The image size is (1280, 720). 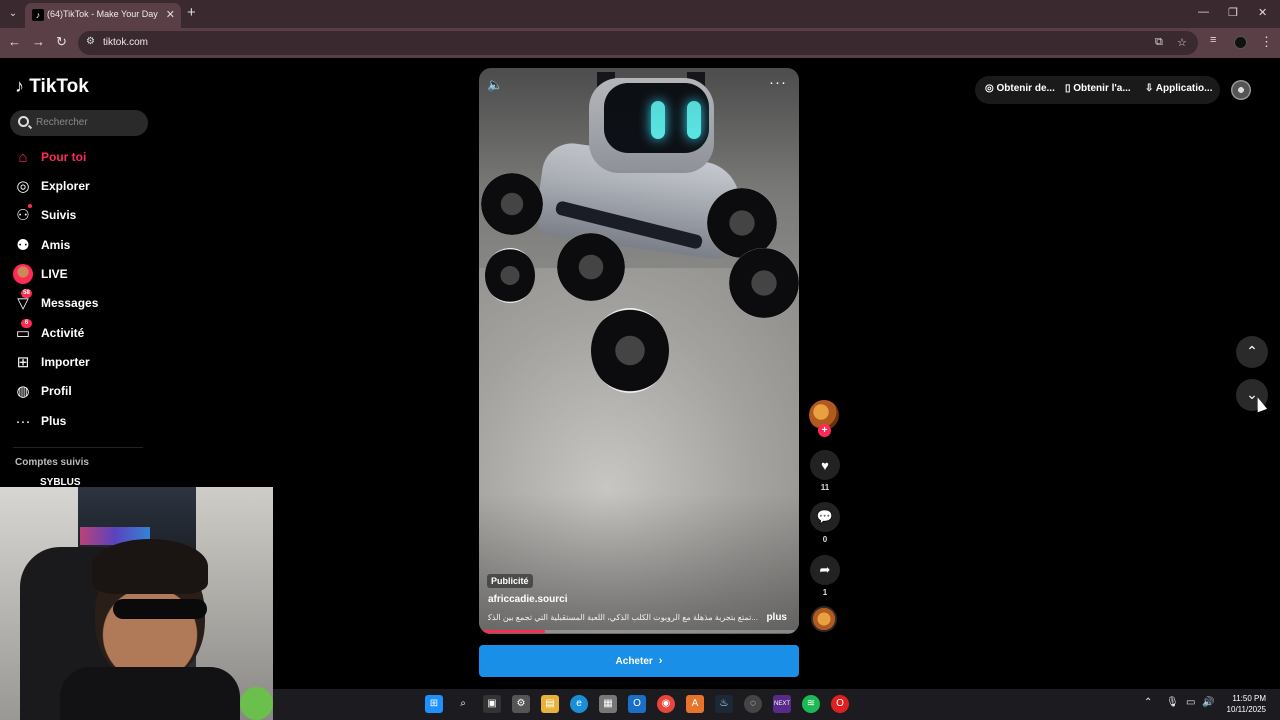 I want to click on address-bar: ⚙ tiktok.com ⧉ ☆, so click(x=638, y=43).